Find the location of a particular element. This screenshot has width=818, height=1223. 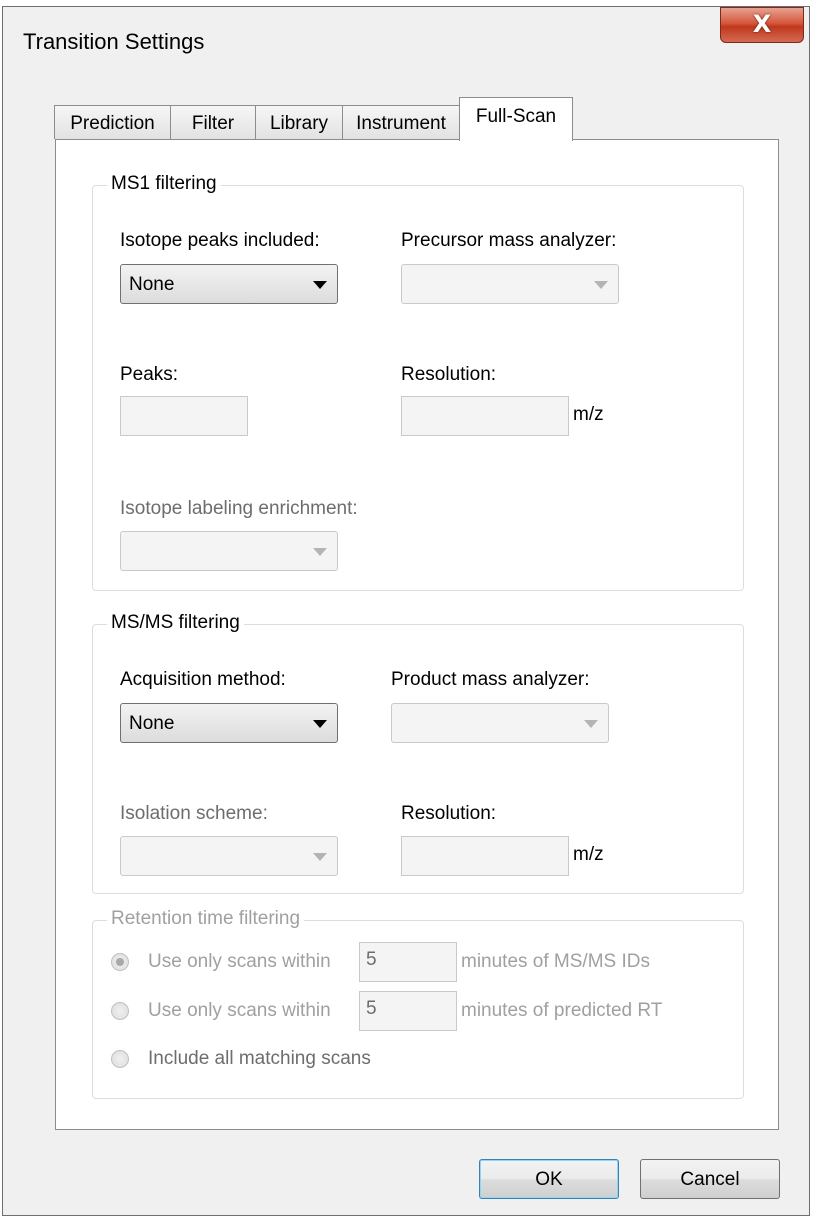

cancel-button: Cancel is located at coordinates (710, 1179).